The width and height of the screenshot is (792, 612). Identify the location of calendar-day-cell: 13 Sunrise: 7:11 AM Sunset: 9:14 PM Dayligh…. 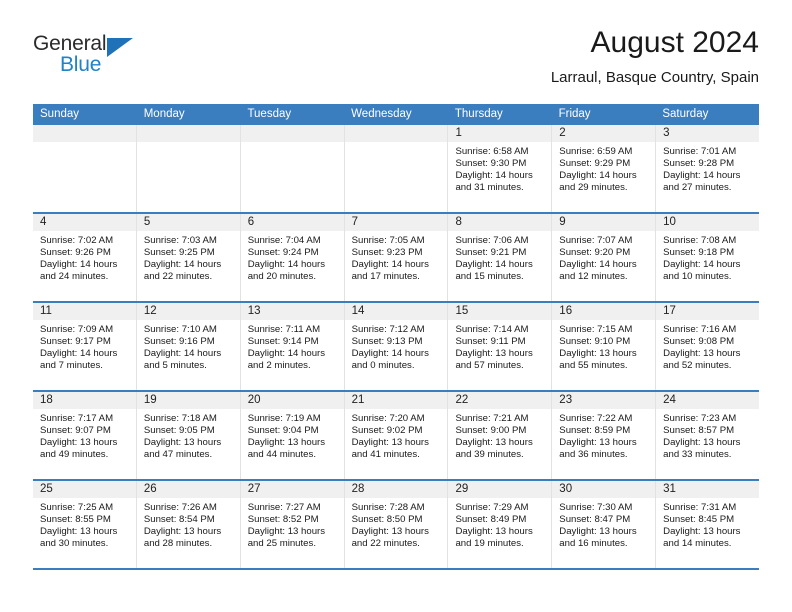
(292, 346).